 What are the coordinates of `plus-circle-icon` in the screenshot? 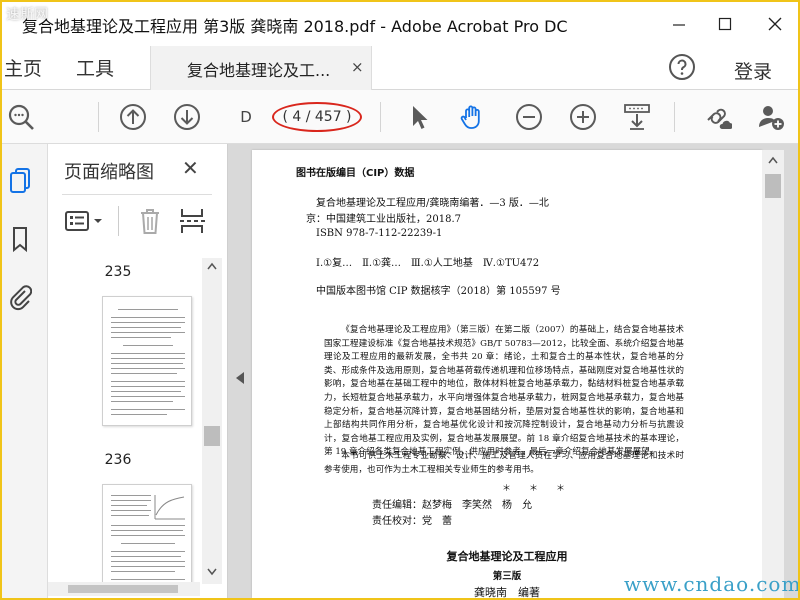 It's located at (583, 117).